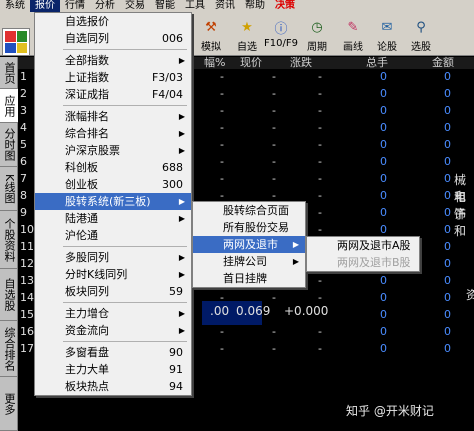  Describe the element at coordinates (75, 6) in the screenshot. I see `menu-3: 行情` at that location.